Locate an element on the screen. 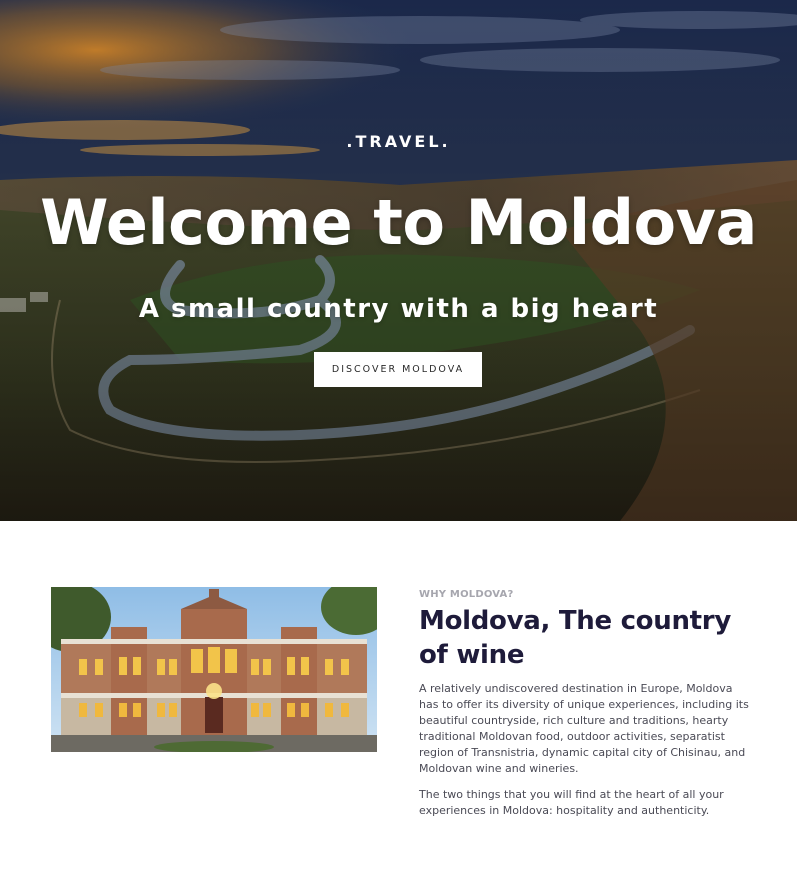  section-eyebrow: WHY MOLDOVA? is located at coordinates (466, 594).